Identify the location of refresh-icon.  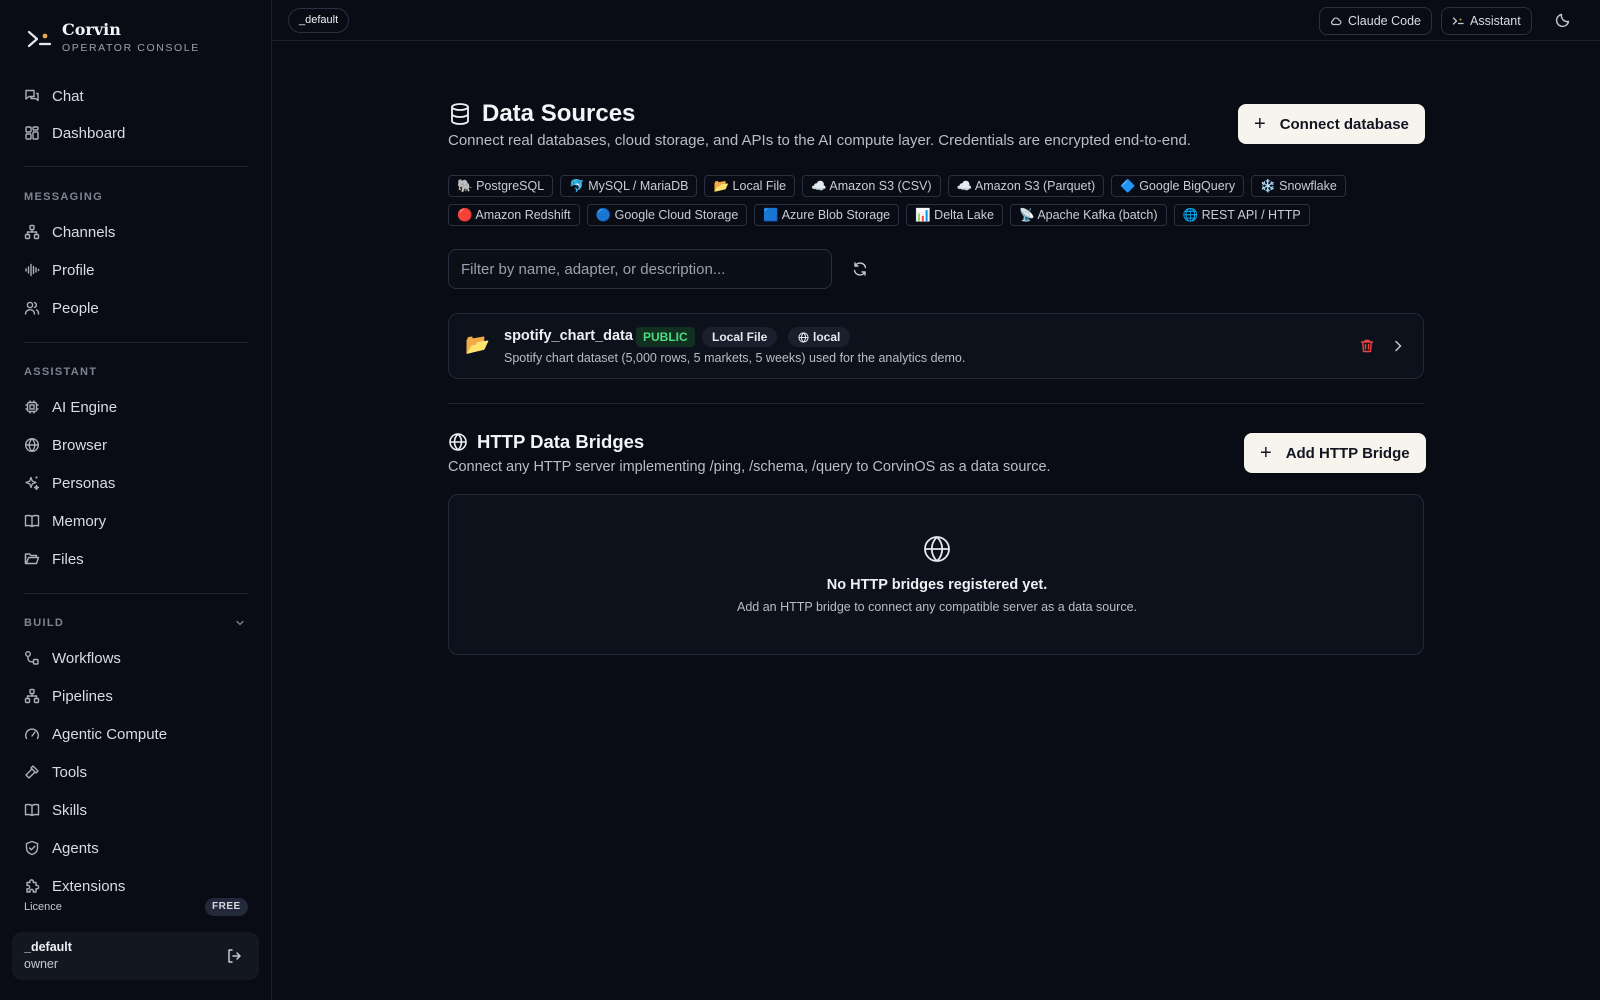
(860, 269).